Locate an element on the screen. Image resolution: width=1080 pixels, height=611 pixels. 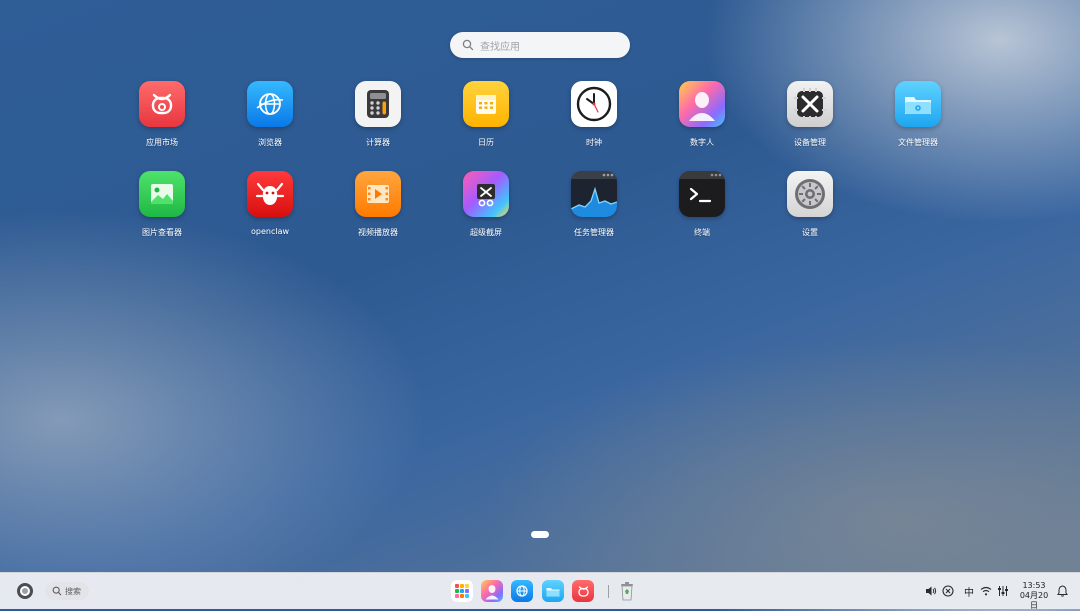
app-label: 设备管理 is located at coordinates (810, 142).